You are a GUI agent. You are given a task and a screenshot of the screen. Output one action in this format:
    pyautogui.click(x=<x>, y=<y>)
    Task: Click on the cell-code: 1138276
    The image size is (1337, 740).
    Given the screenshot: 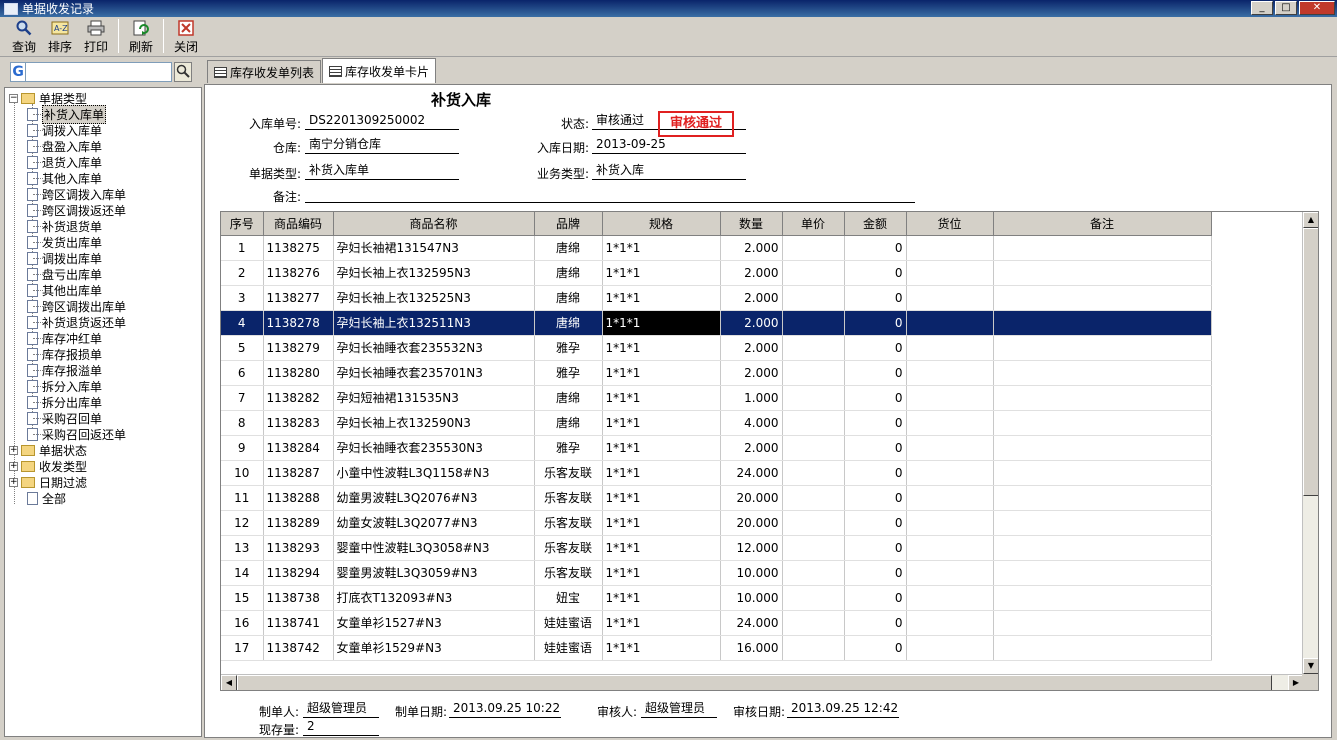 What is the action you would take?
    pyautogui.click(x=298, y=273)
    